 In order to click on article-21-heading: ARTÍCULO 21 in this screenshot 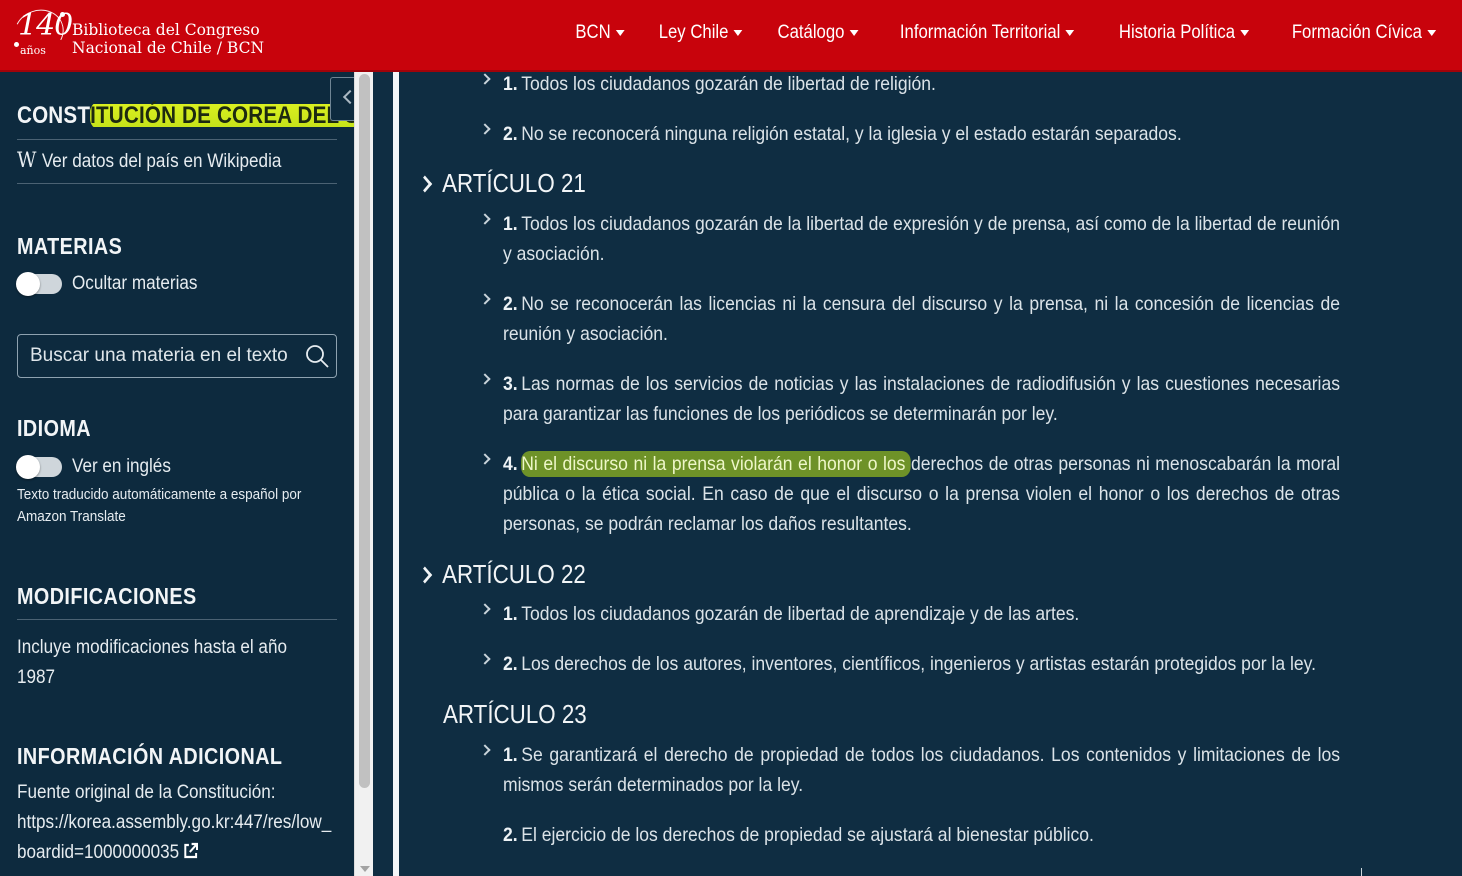, I will do `click(501, 183)`.